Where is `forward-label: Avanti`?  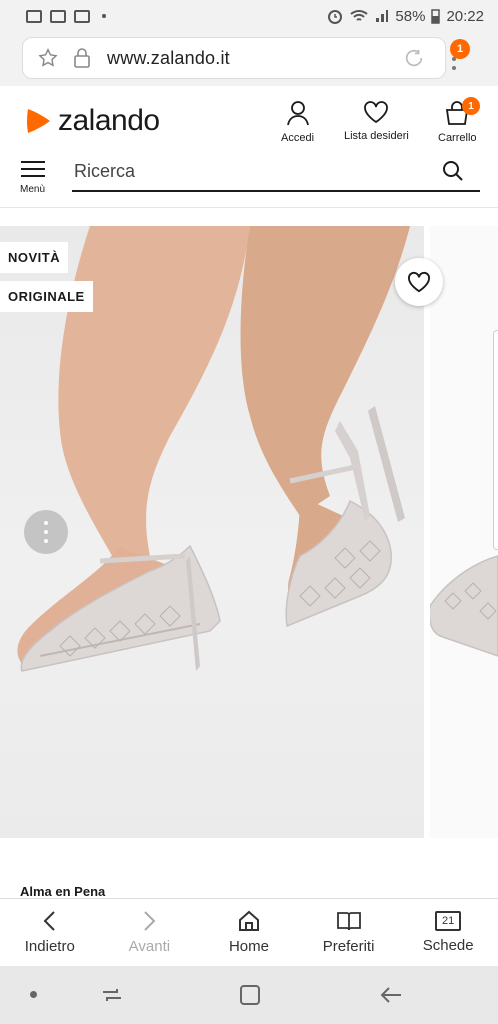 forward-label: Avanti is located at coordinates (149, 946).